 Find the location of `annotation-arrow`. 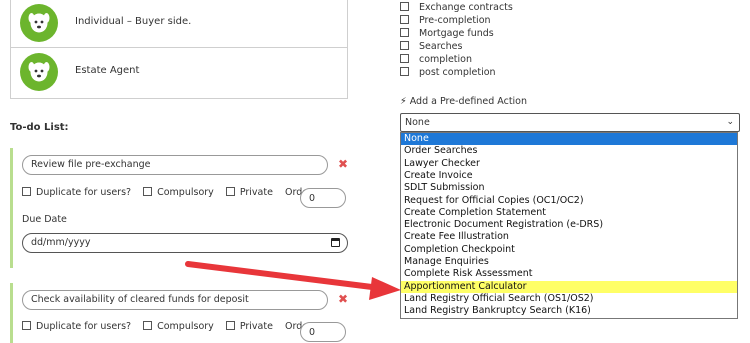

annotation-arrow is located at coordinates (293, 280).